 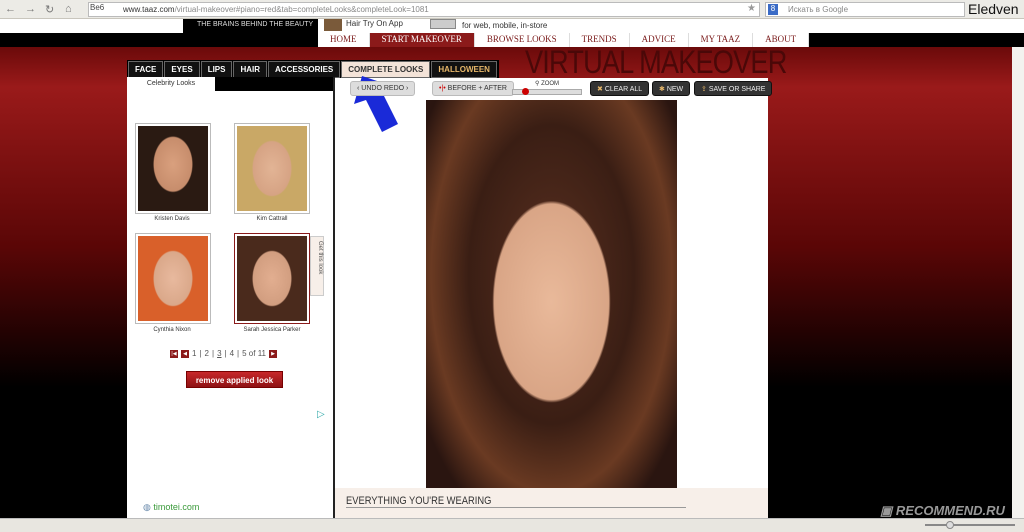 I want to click on tab-face: FACE, so click(x=146, y=69).